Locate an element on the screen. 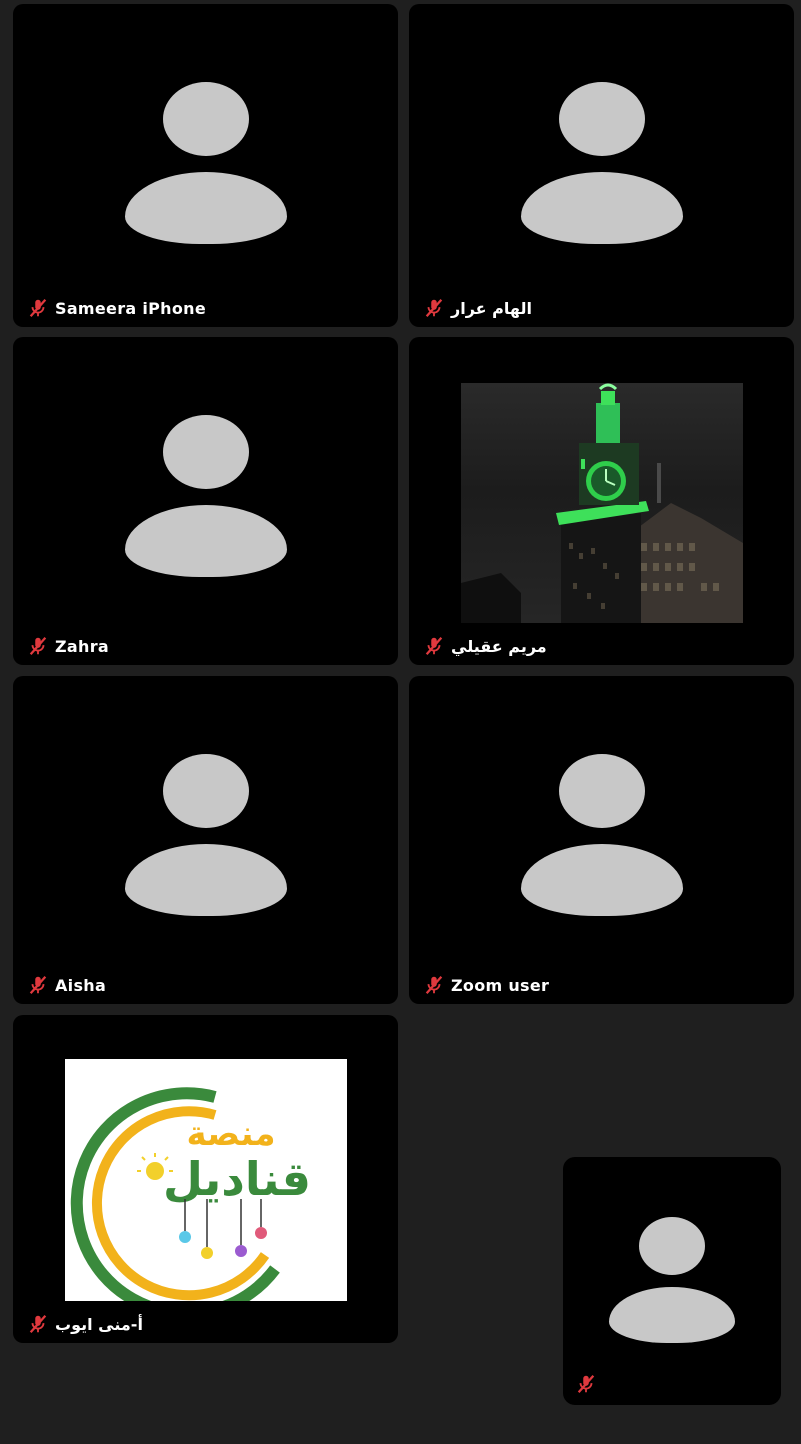 Image resolution: width=801 pixels, height=1444 pixels. participant-nameplate: الهام عرار is located at coordinates (477, 308).